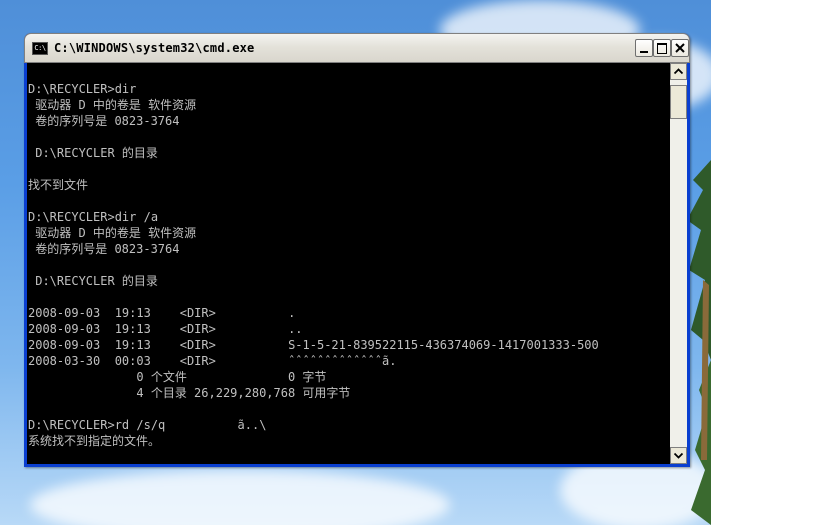 The width and height of the screenshot is (840, 525). Describe the element at coordinates (40, 48) in the screenshot. I see `console-icon: C:\` at that location.